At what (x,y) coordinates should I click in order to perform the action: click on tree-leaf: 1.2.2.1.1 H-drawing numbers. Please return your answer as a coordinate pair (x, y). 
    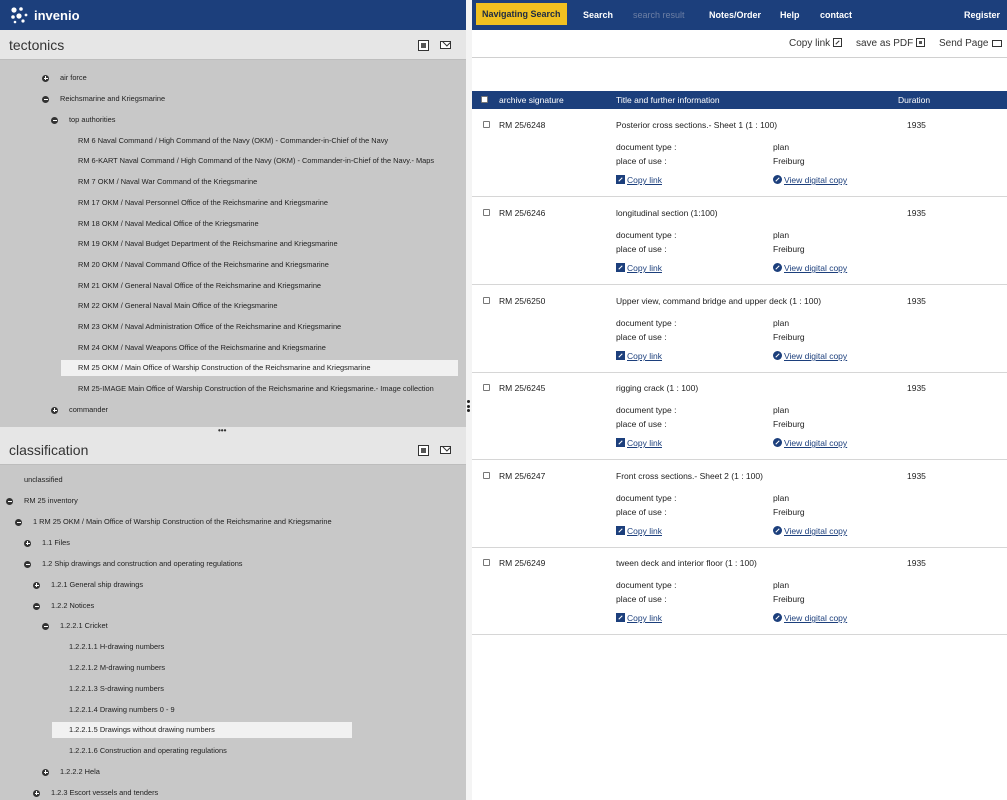
    Looking at the image, I should click on (116, 647).